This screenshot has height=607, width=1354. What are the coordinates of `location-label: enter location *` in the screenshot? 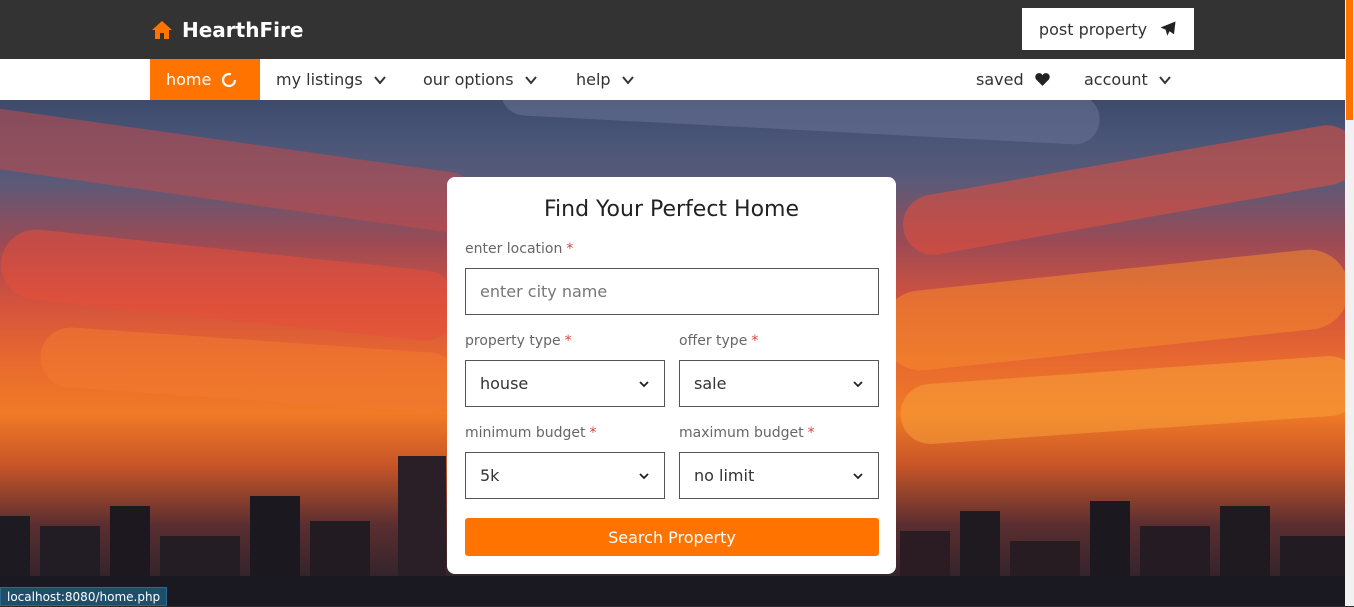 It's located at (519, 249).